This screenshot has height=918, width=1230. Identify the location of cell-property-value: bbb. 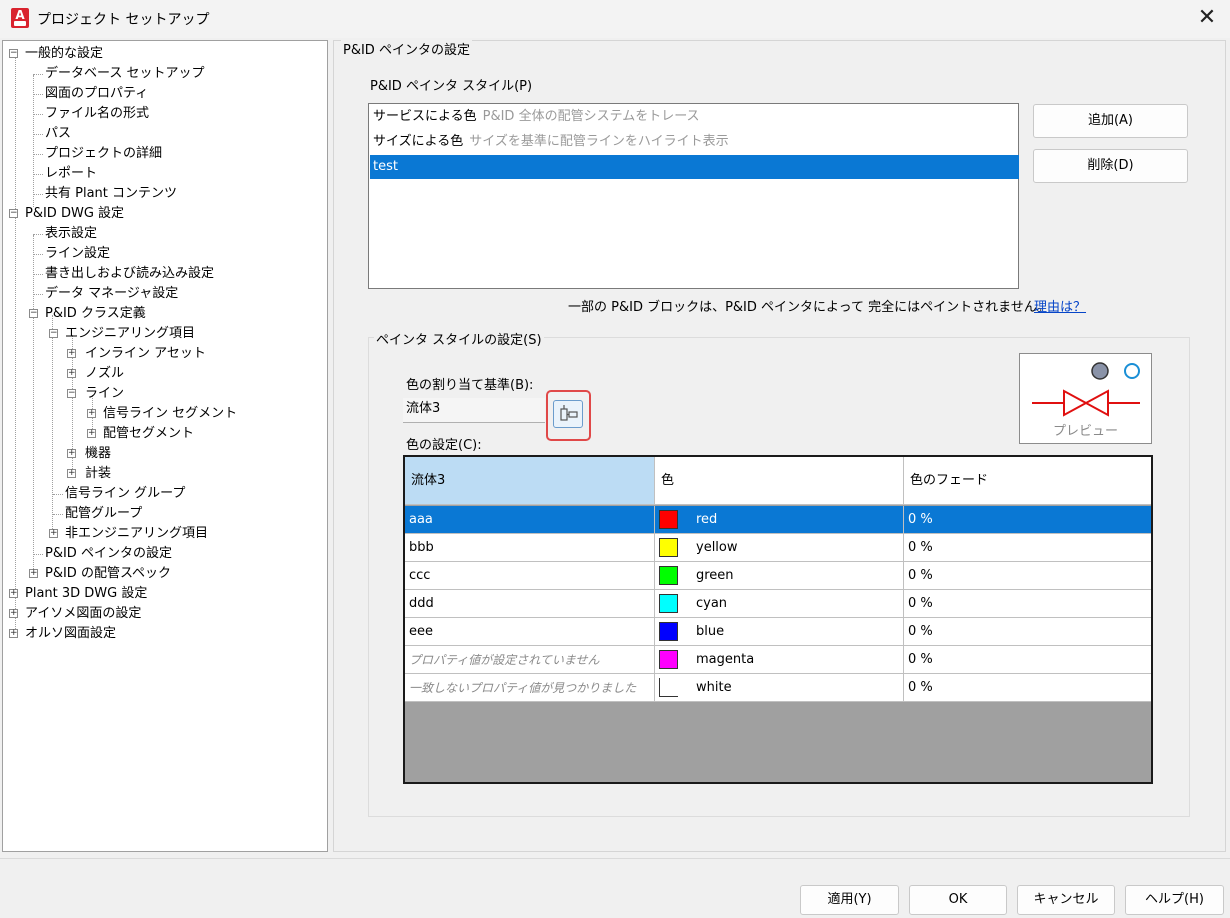
(530, 548).